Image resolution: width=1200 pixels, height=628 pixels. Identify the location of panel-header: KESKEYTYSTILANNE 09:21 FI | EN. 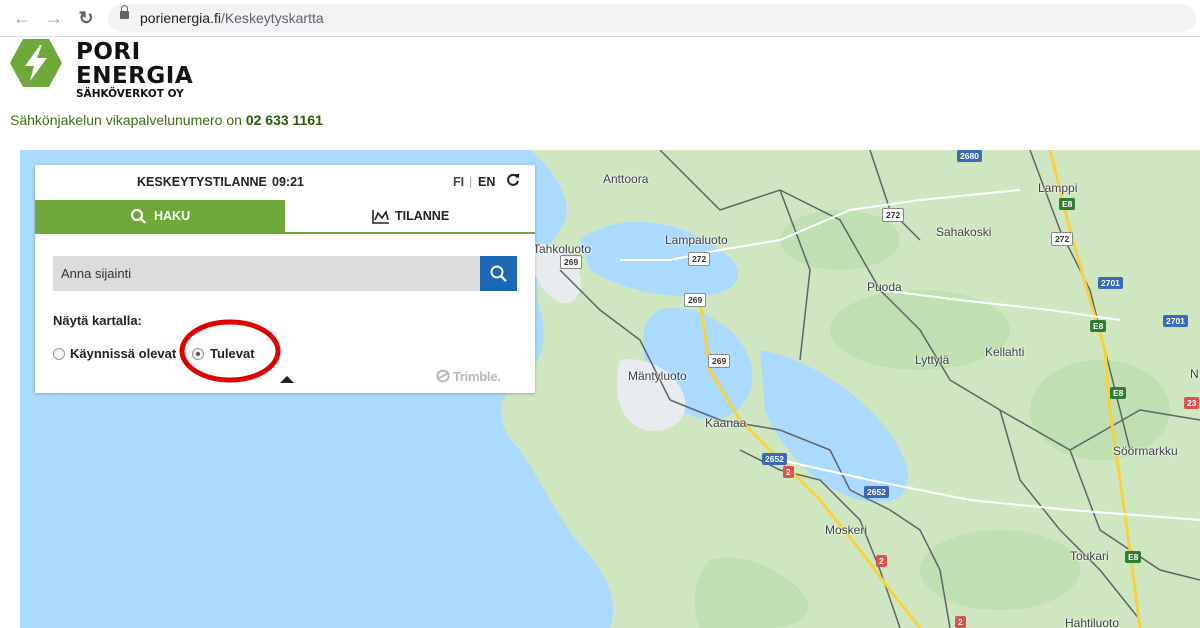
(285, 182).